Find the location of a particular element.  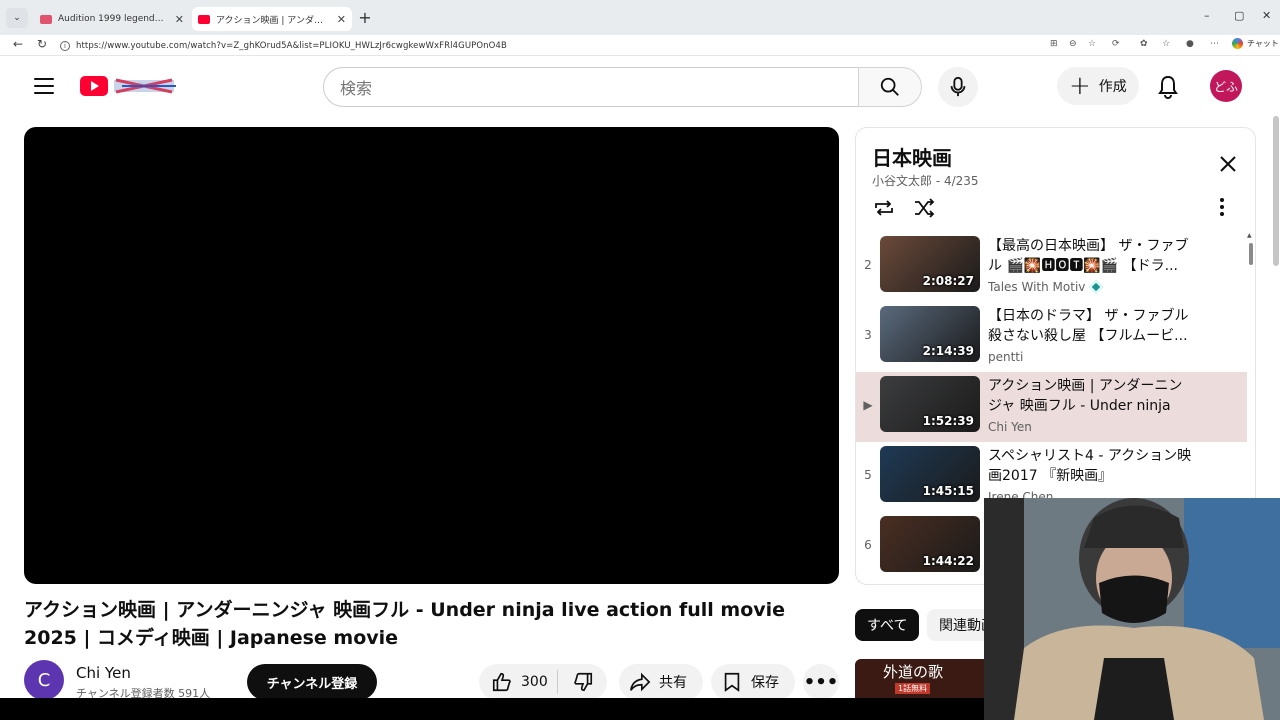

playlist-item-channel: Tales With Motiv is located at coordinates (1046, 287).